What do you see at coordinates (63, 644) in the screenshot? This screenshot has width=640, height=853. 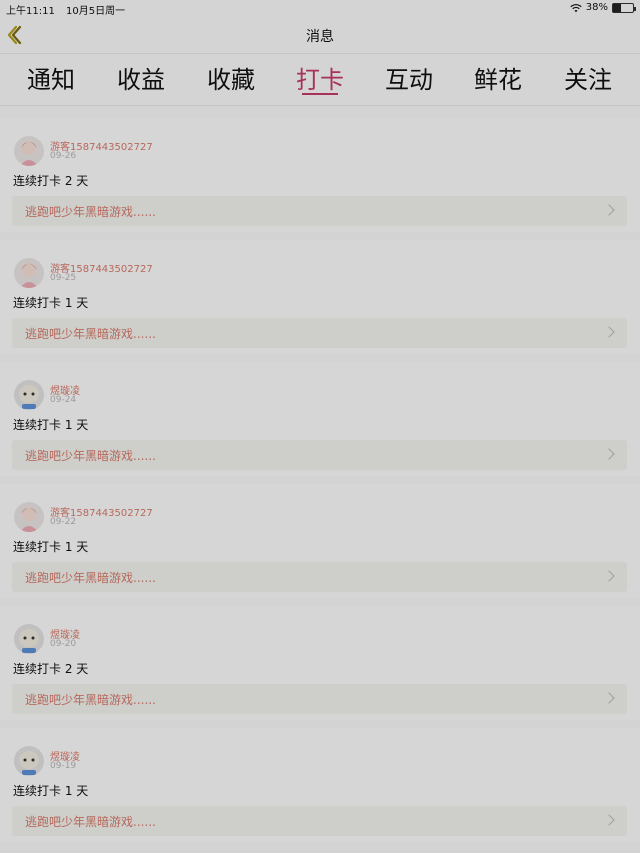 I see `item-date: 09-20` at bounding box center [63, 644].